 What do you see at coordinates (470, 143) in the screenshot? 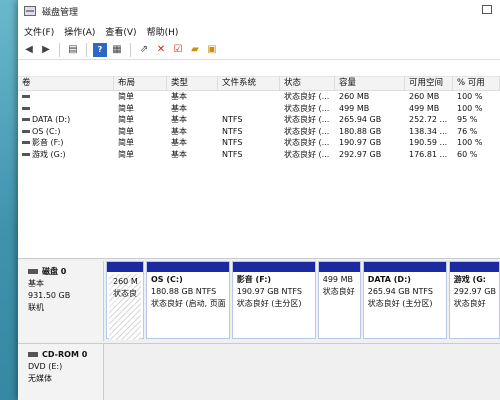
I see `percent-free-cell: 100 %` at bounding box center [470, 143].